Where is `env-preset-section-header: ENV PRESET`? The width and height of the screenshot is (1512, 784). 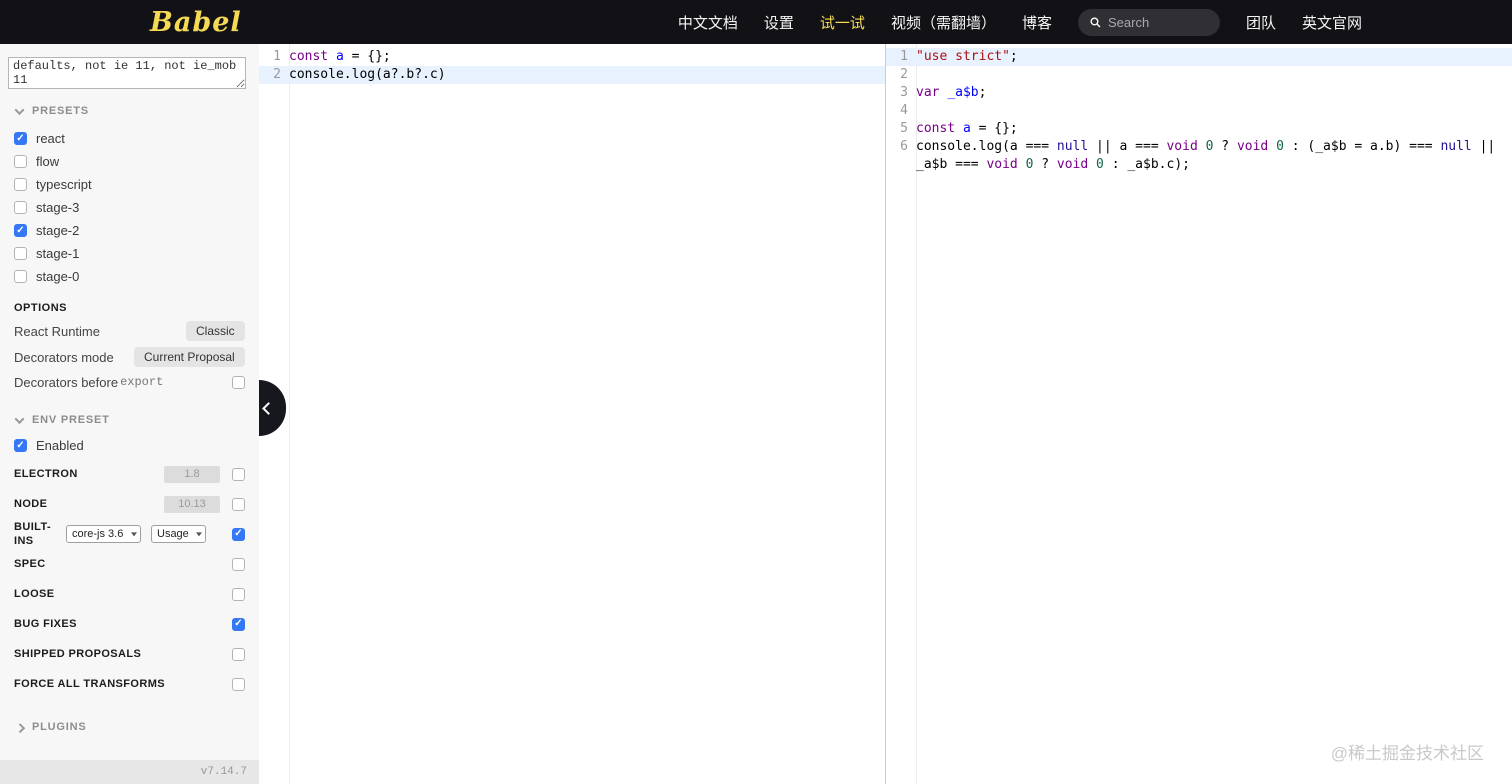 env-preset-section-header: ENV PRESET is located at coordinates (129, 413).